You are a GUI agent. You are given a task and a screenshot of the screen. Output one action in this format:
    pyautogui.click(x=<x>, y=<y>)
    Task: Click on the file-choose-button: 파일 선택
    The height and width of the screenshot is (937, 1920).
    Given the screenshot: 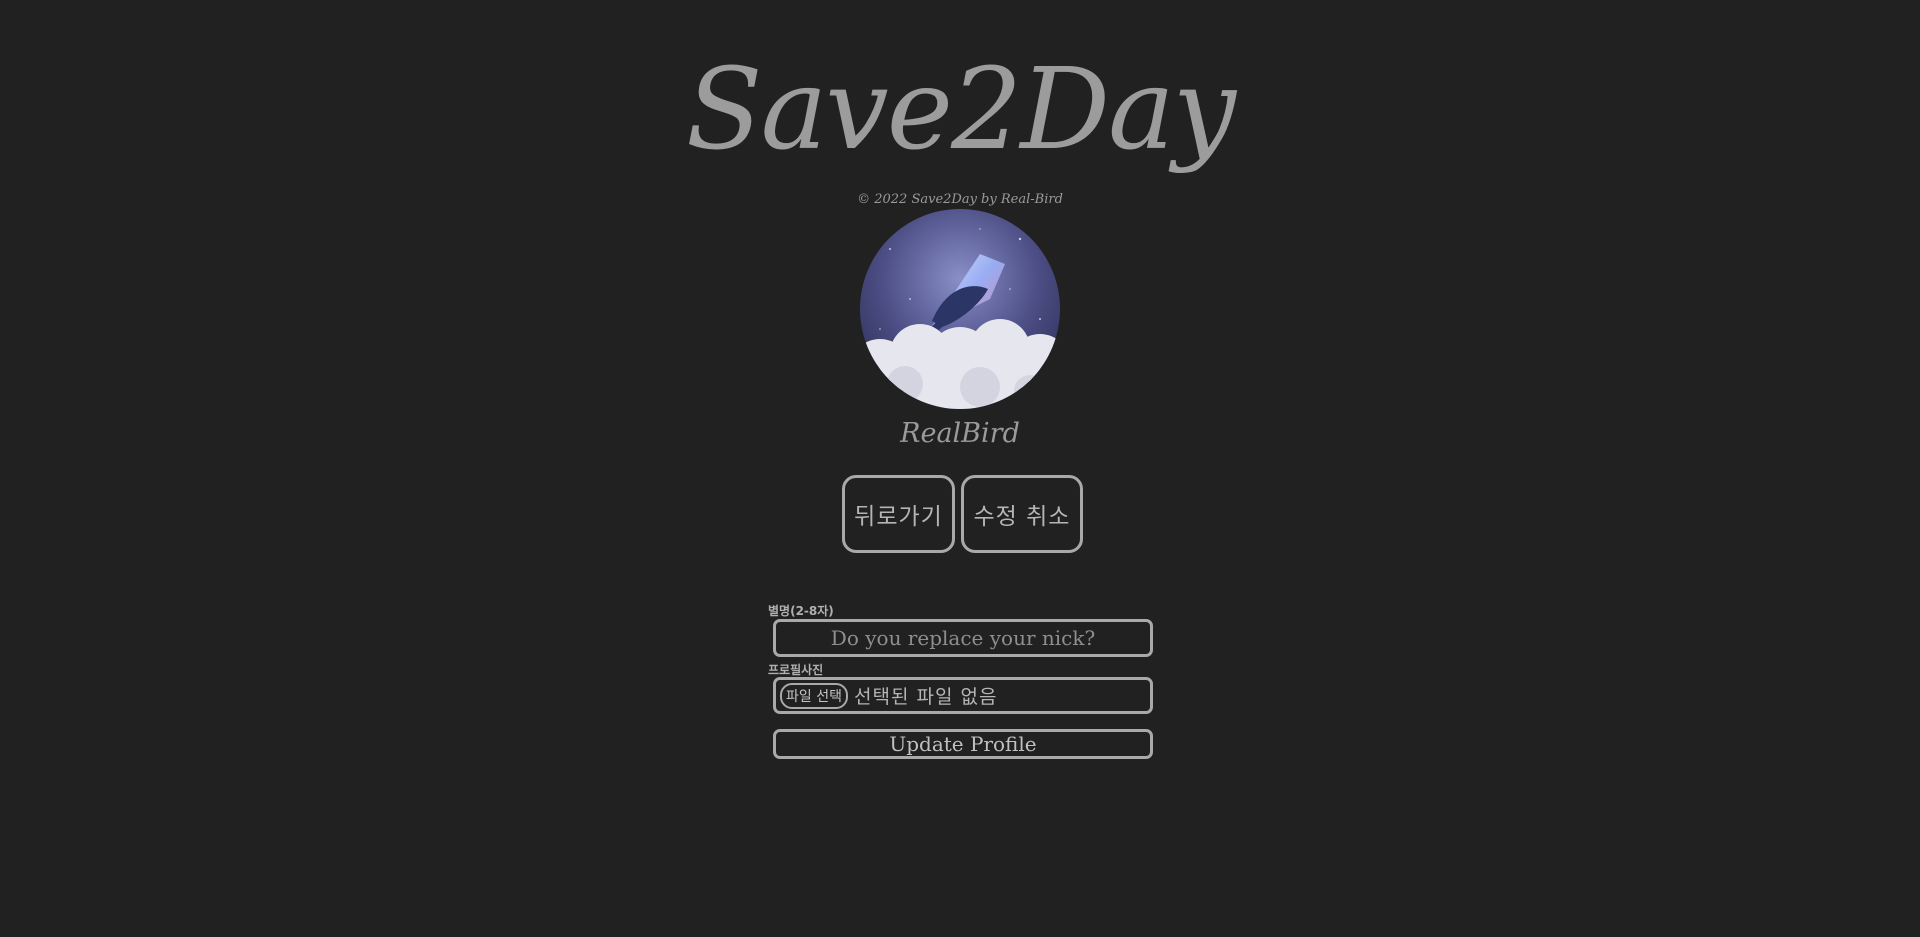 What is the action you would take?
    pyautogui.click(x=814, y=695)
    